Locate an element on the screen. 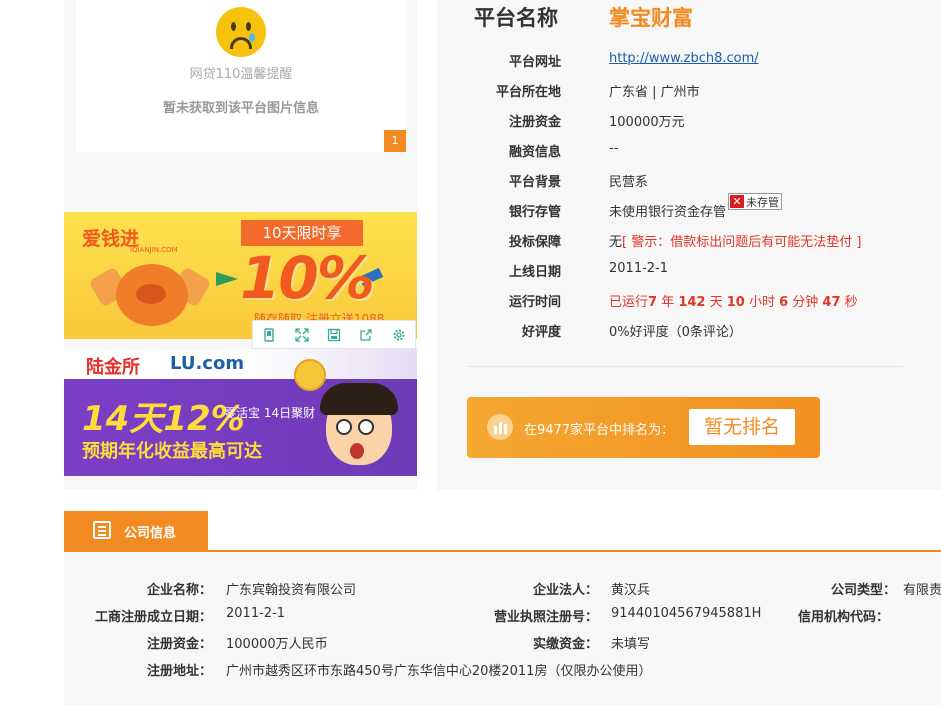  rating-value: 0%好评度（0条评论） is located at coordinates (675, 332).